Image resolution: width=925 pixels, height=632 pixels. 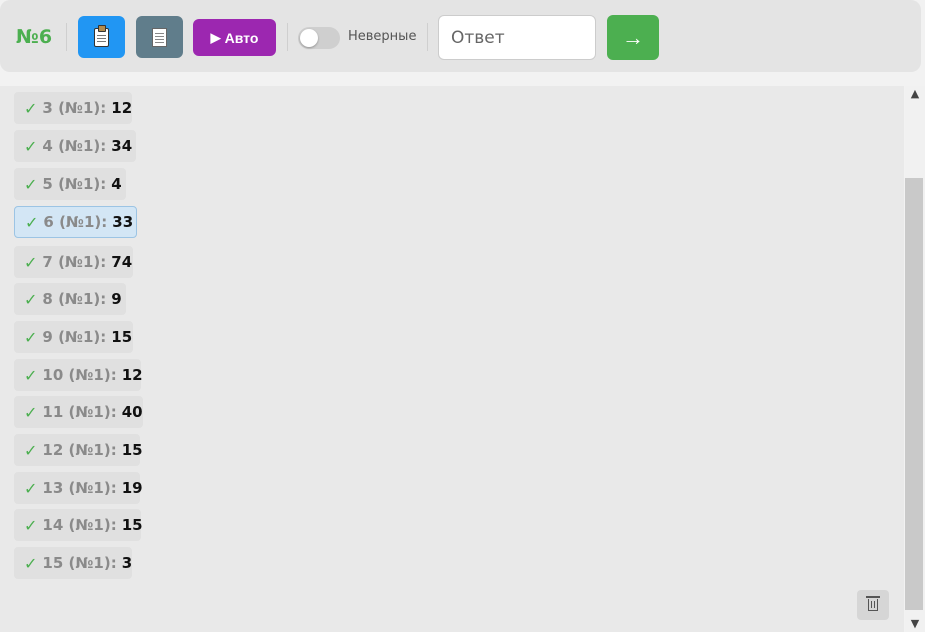 I want to click on history-item: ✓ 7 (№1): 74, so click(x=73, y=262).